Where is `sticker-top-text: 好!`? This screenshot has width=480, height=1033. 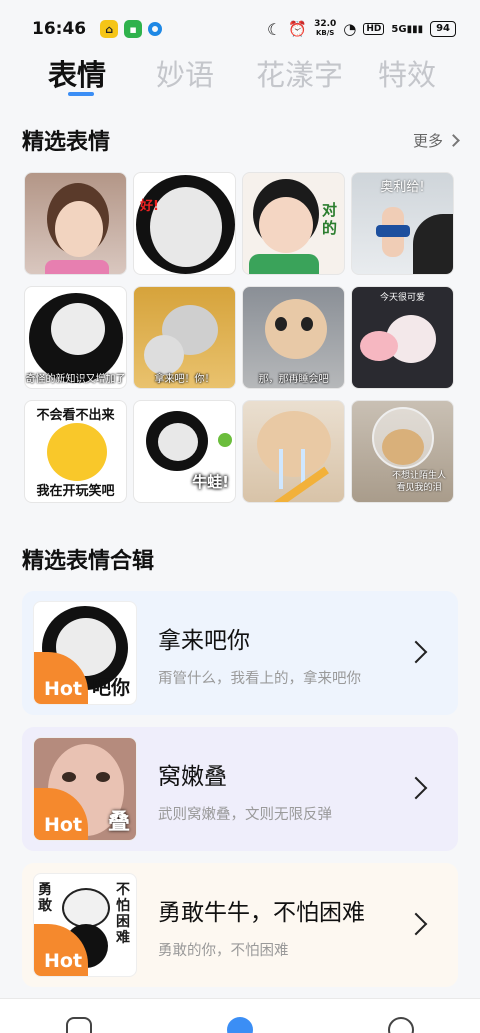
sticker-top-text: 好! is located at coordinates (149, 206).